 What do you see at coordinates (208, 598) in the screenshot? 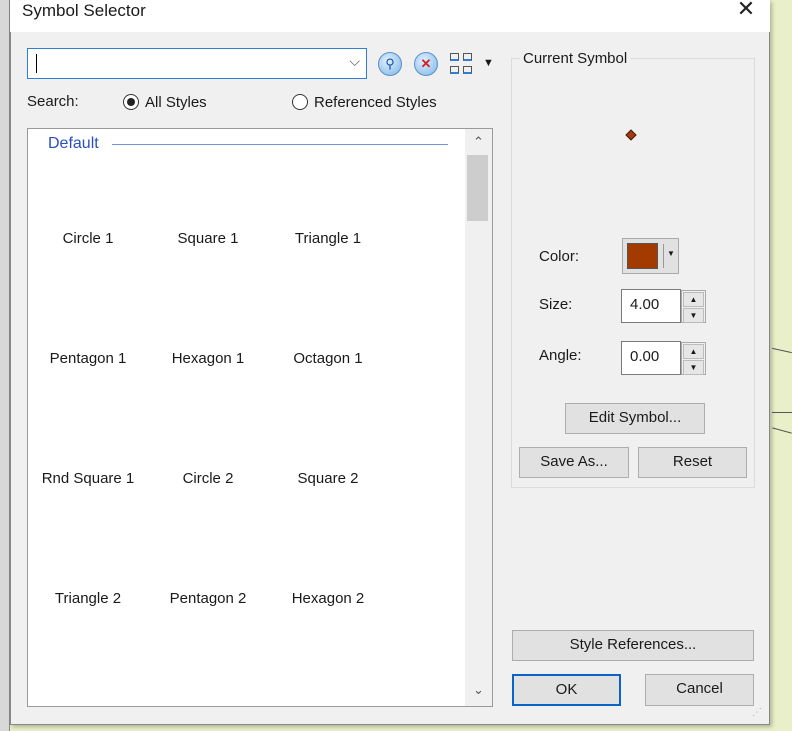
I see `symbol-item: Pentagon 2` at bounding box center [208, 598].